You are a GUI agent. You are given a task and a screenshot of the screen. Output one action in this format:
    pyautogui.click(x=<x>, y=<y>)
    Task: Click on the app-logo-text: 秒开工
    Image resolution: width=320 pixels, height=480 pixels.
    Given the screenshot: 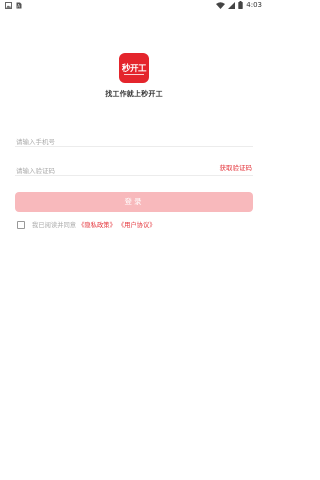 What is the action you would take?
    pyautogui.click(x=134, y=69)
    